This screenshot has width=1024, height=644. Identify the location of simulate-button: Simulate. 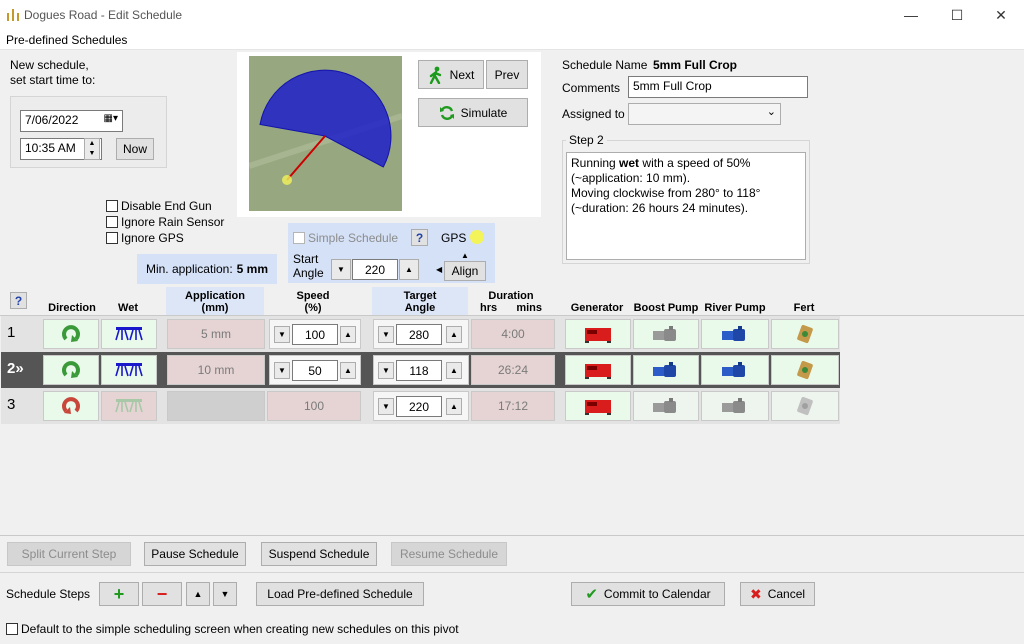
(473, 112).